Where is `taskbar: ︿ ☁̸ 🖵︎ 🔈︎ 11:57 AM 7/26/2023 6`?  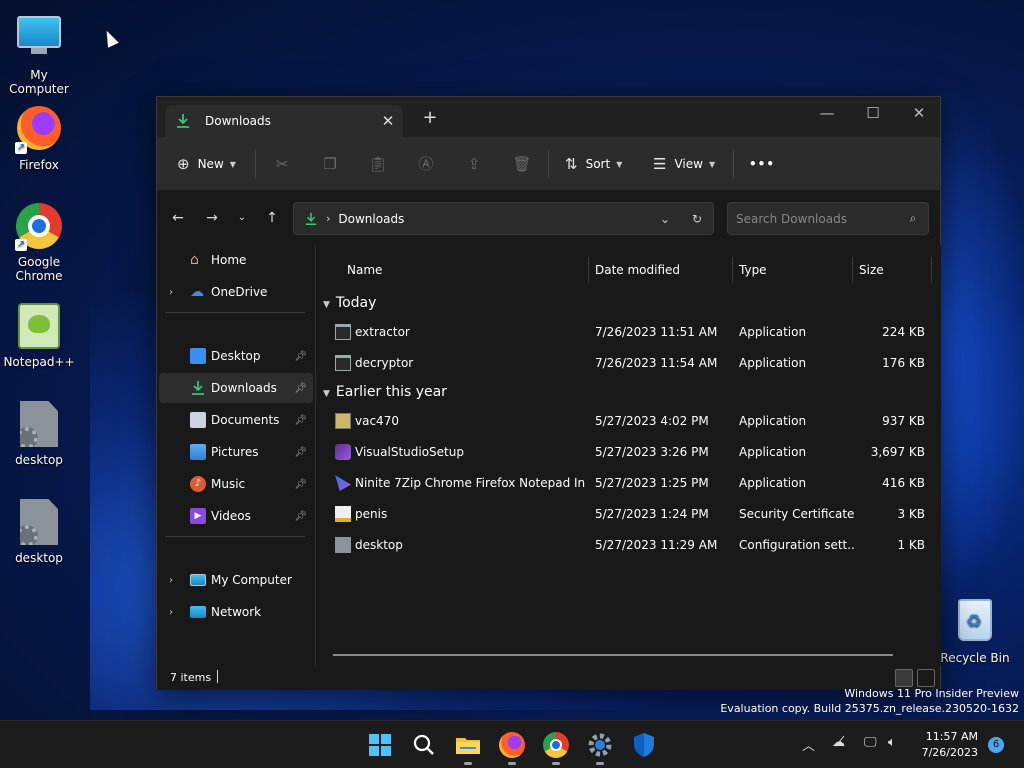 taskbar: ︿ ☁̸ 🖵︎ 🔈︎ 11:57 AM 7/26/2023 6 is located at coordinates (512, 744).